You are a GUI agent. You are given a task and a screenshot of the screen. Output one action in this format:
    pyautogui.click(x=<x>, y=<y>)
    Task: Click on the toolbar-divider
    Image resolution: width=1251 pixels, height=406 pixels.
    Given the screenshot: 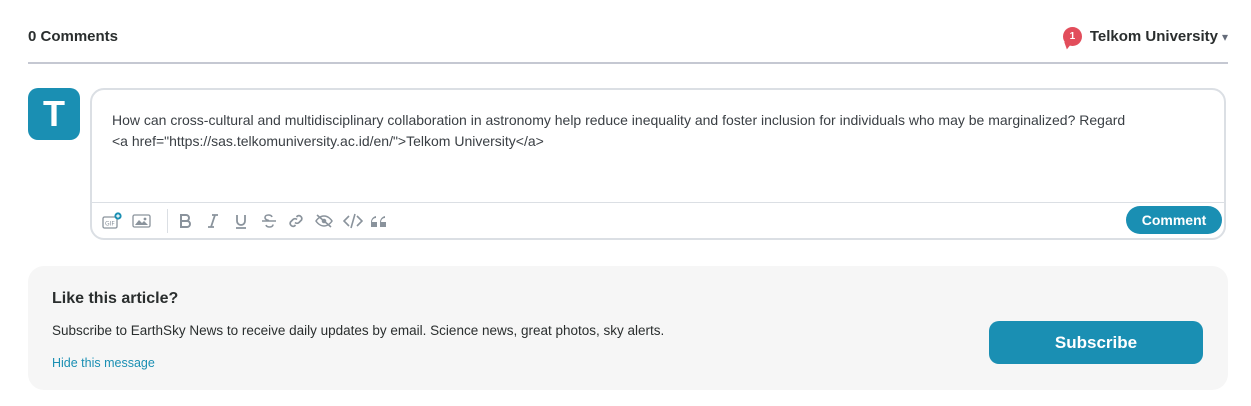 What is the action you would take?
    pyautogui.click(x=167, y=221)
    